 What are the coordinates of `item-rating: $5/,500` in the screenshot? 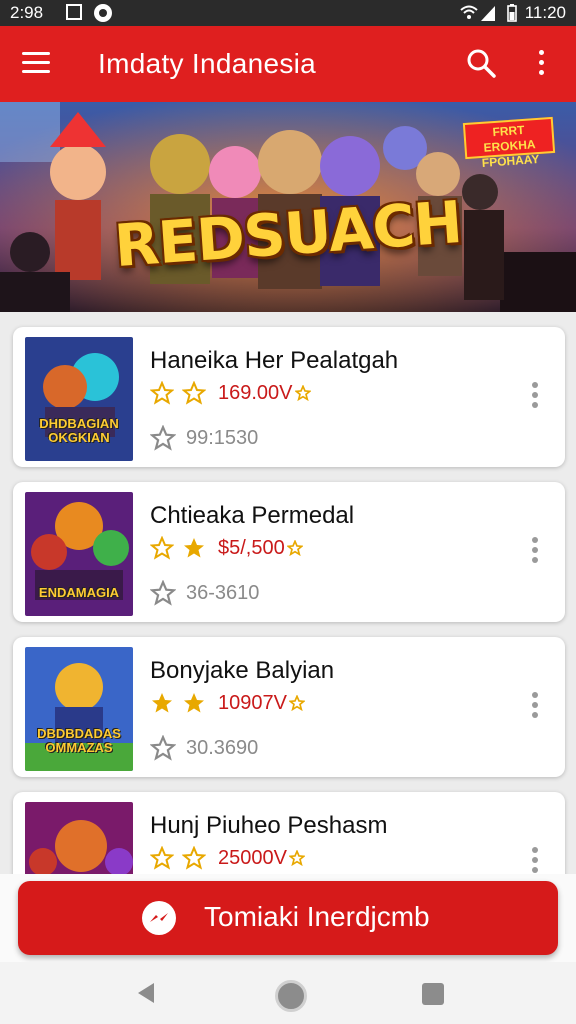 It's located at (226, 548).